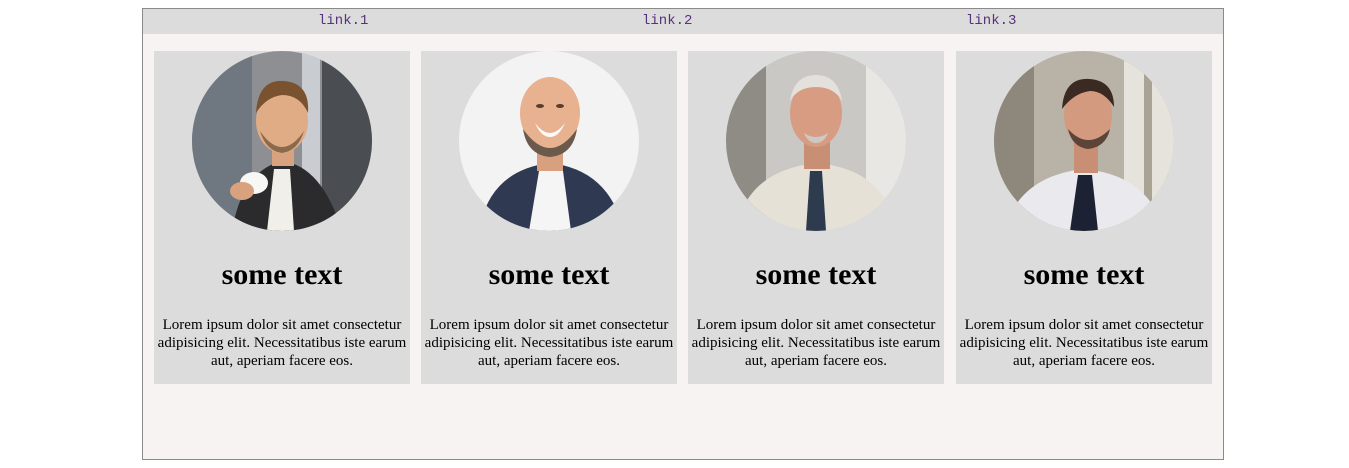  I want to click on nav-link-3: link.3, so click(991, 21).